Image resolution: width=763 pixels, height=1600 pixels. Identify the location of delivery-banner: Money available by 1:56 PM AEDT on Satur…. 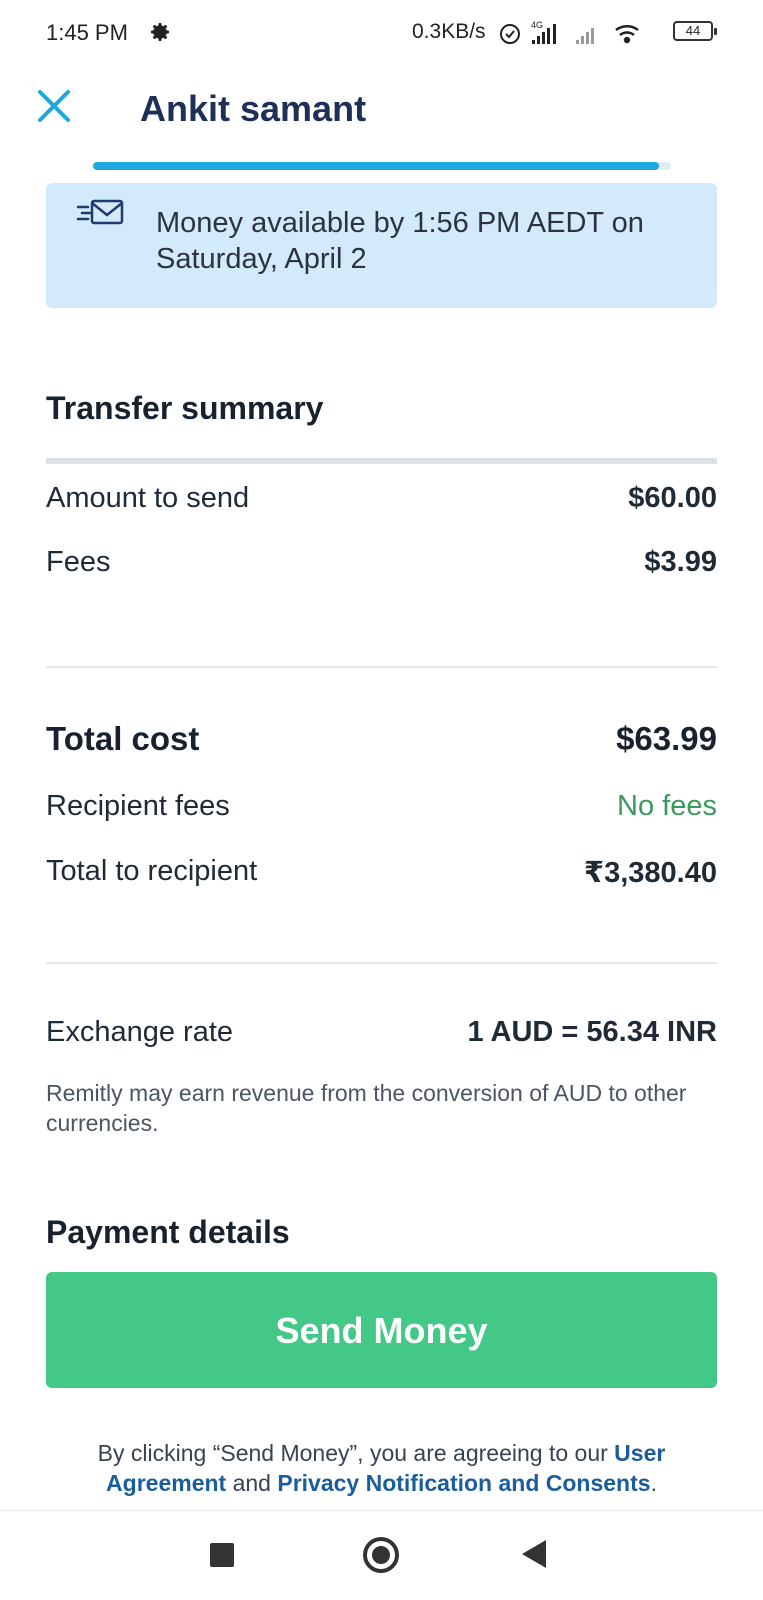
(381, 245).